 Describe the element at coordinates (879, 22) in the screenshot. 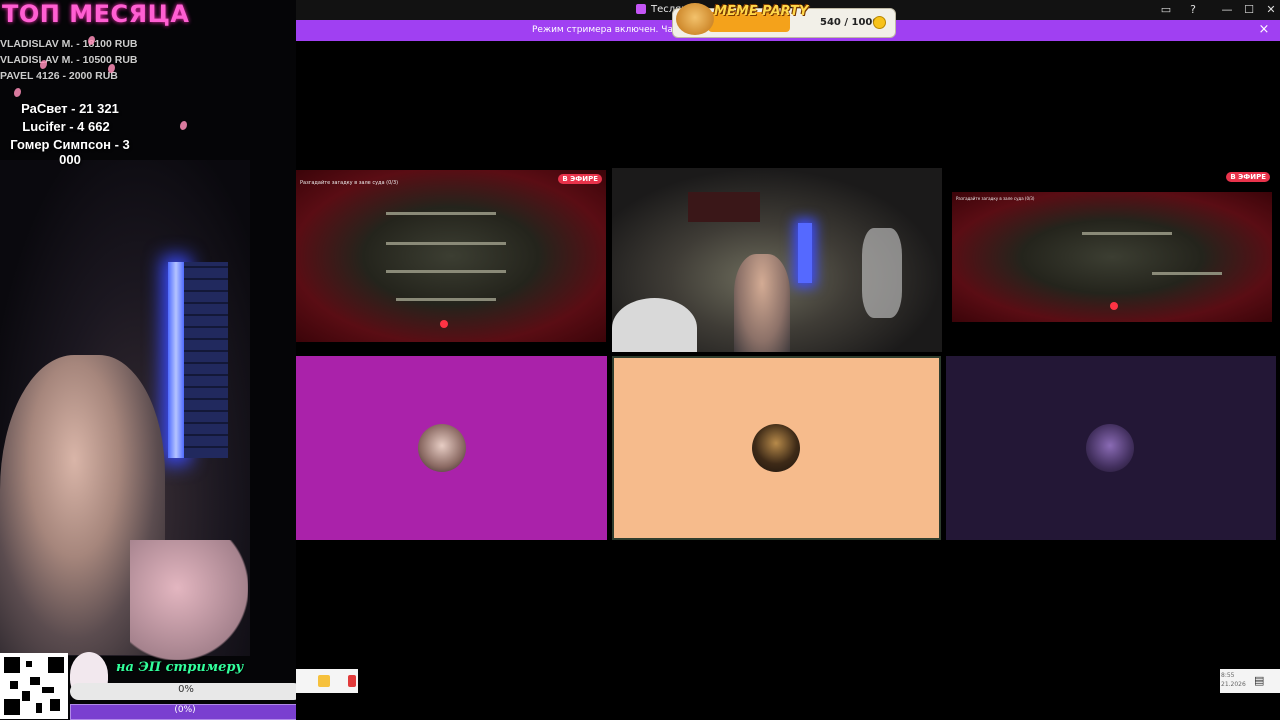

I see `coin-icon` at that location.